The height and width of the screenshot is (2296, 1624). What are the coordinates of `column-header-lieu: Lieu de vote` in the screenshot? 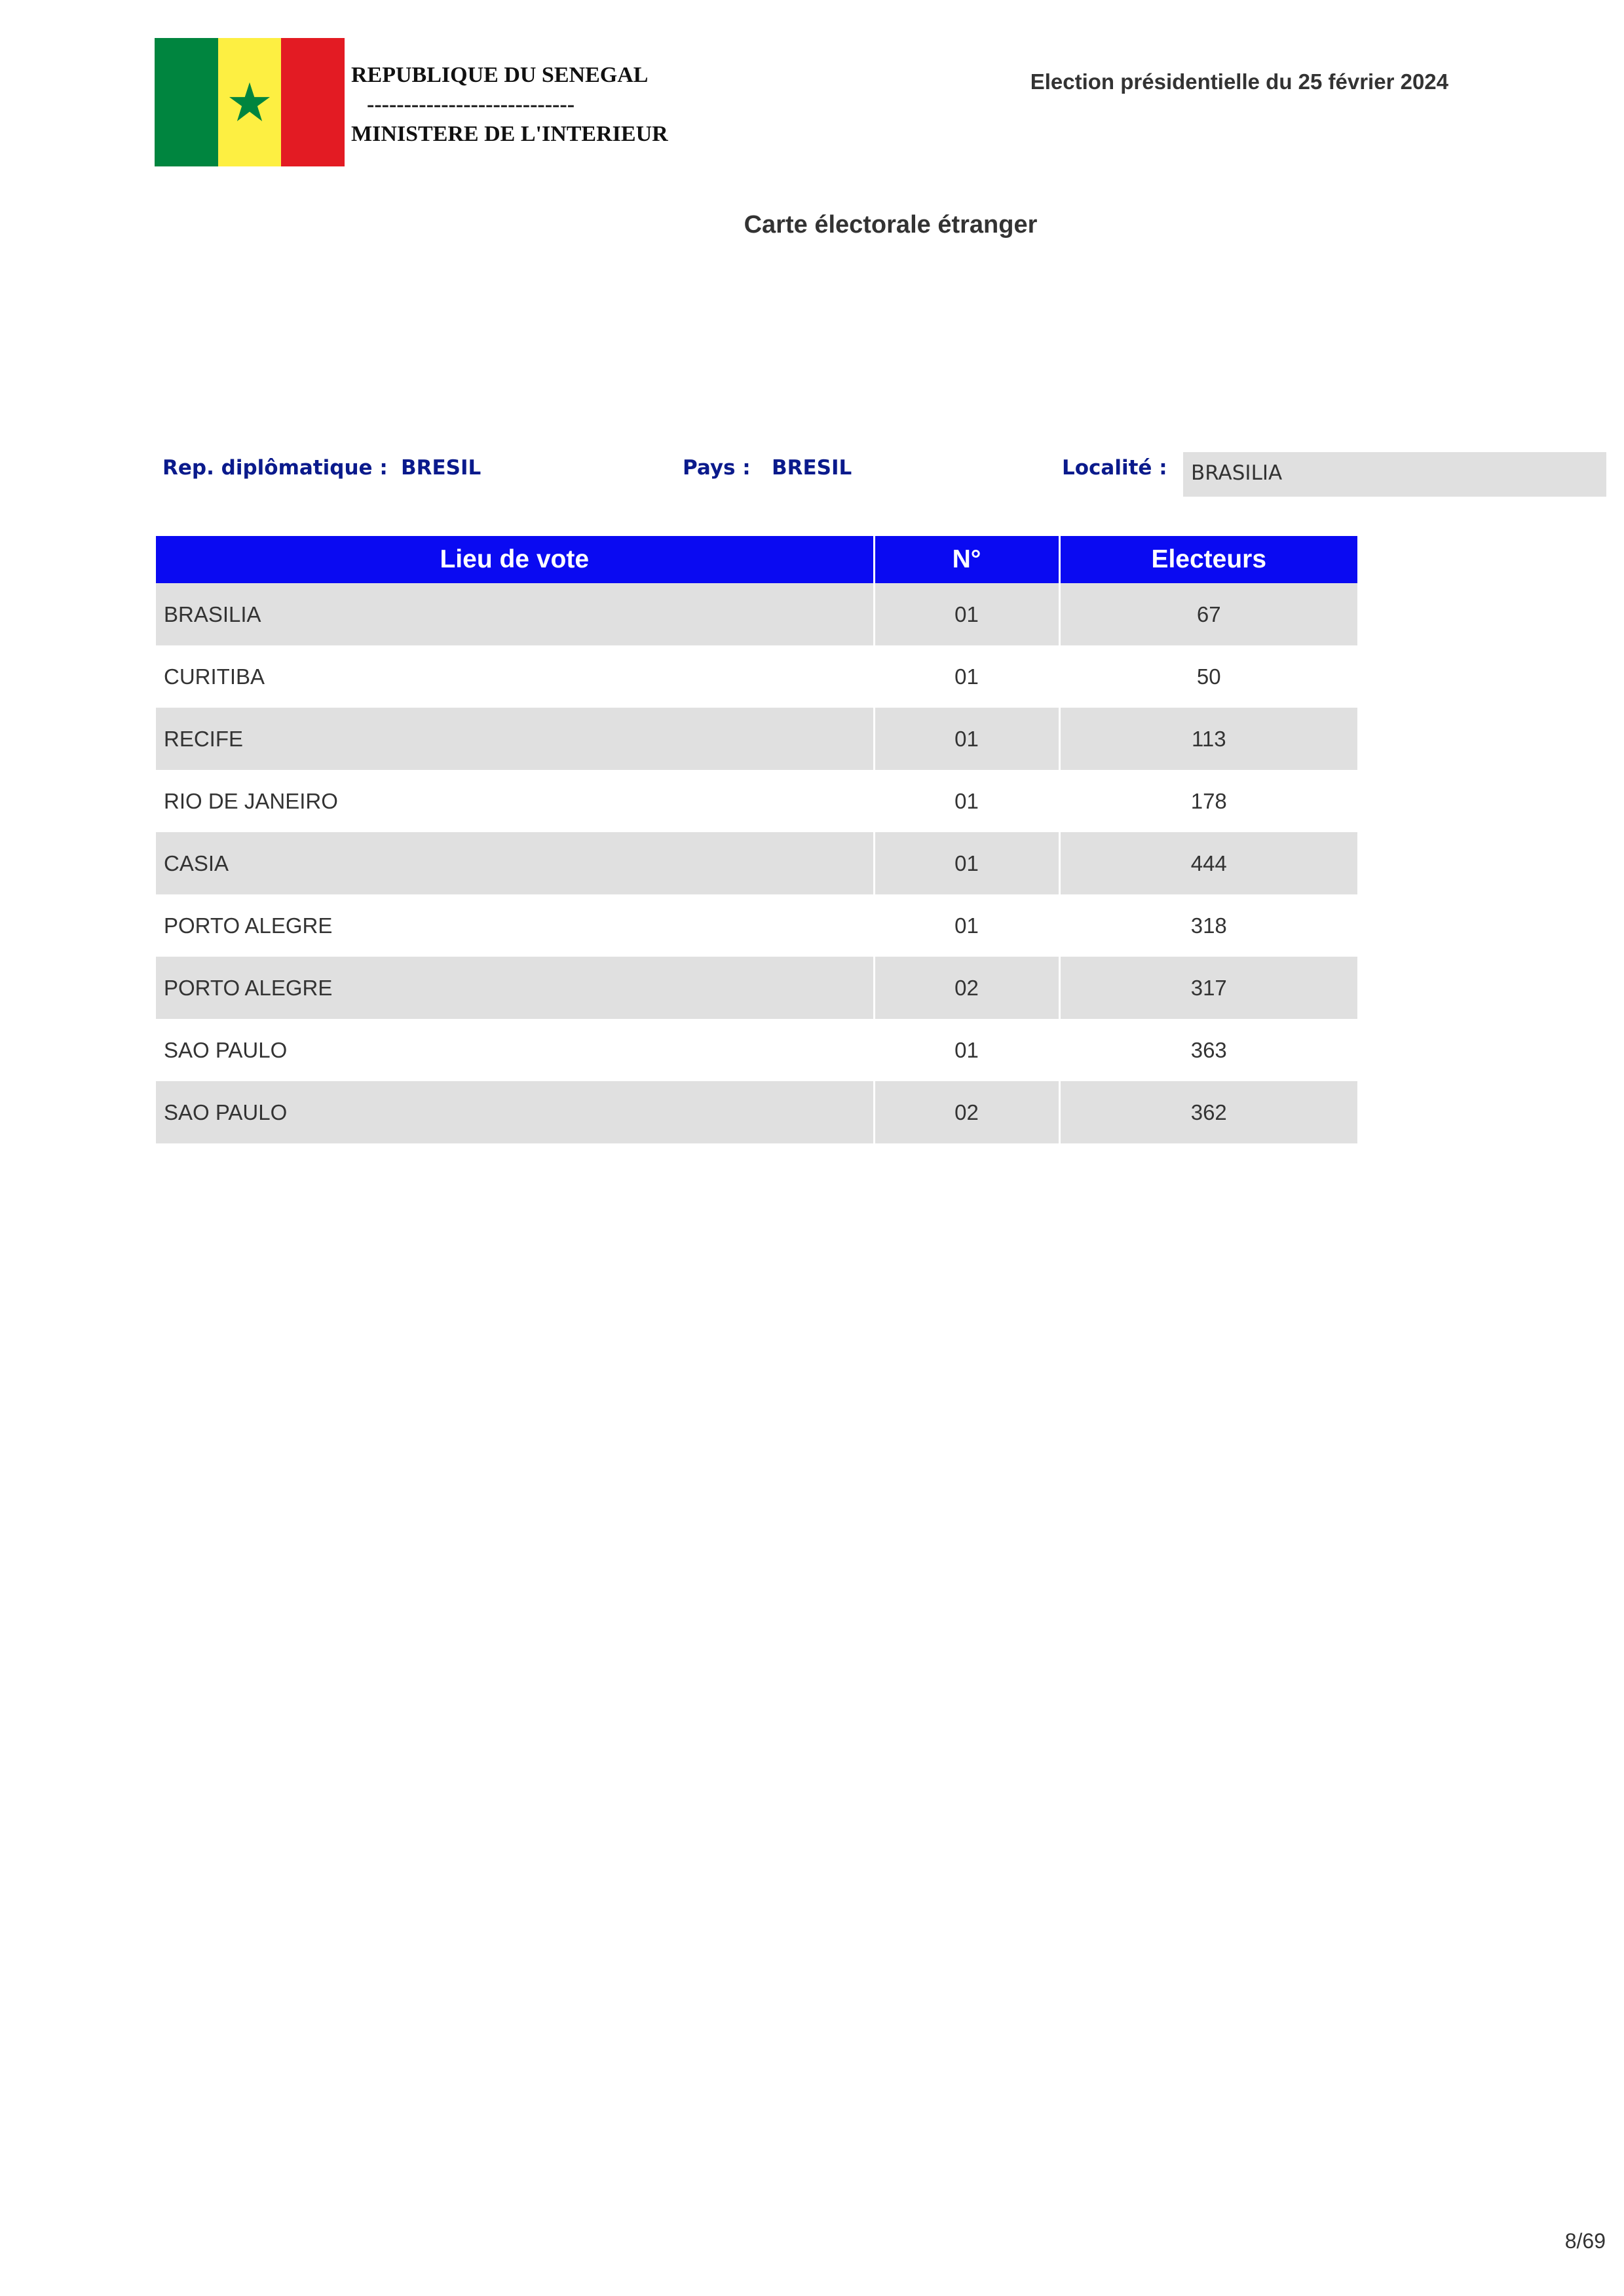 It's located at (515, 559).